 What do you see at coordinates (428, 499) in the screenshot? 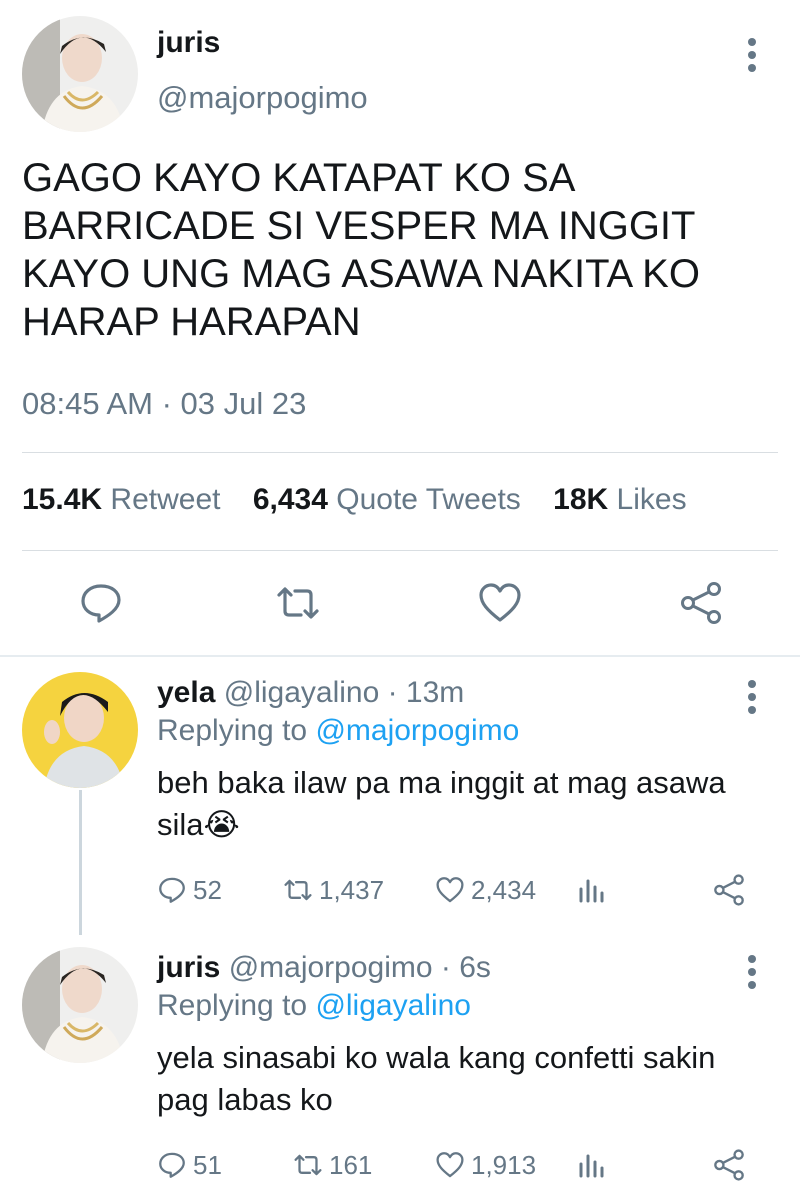
I see `quote-label: Quote Tweets` at bounding box center [428, 499].